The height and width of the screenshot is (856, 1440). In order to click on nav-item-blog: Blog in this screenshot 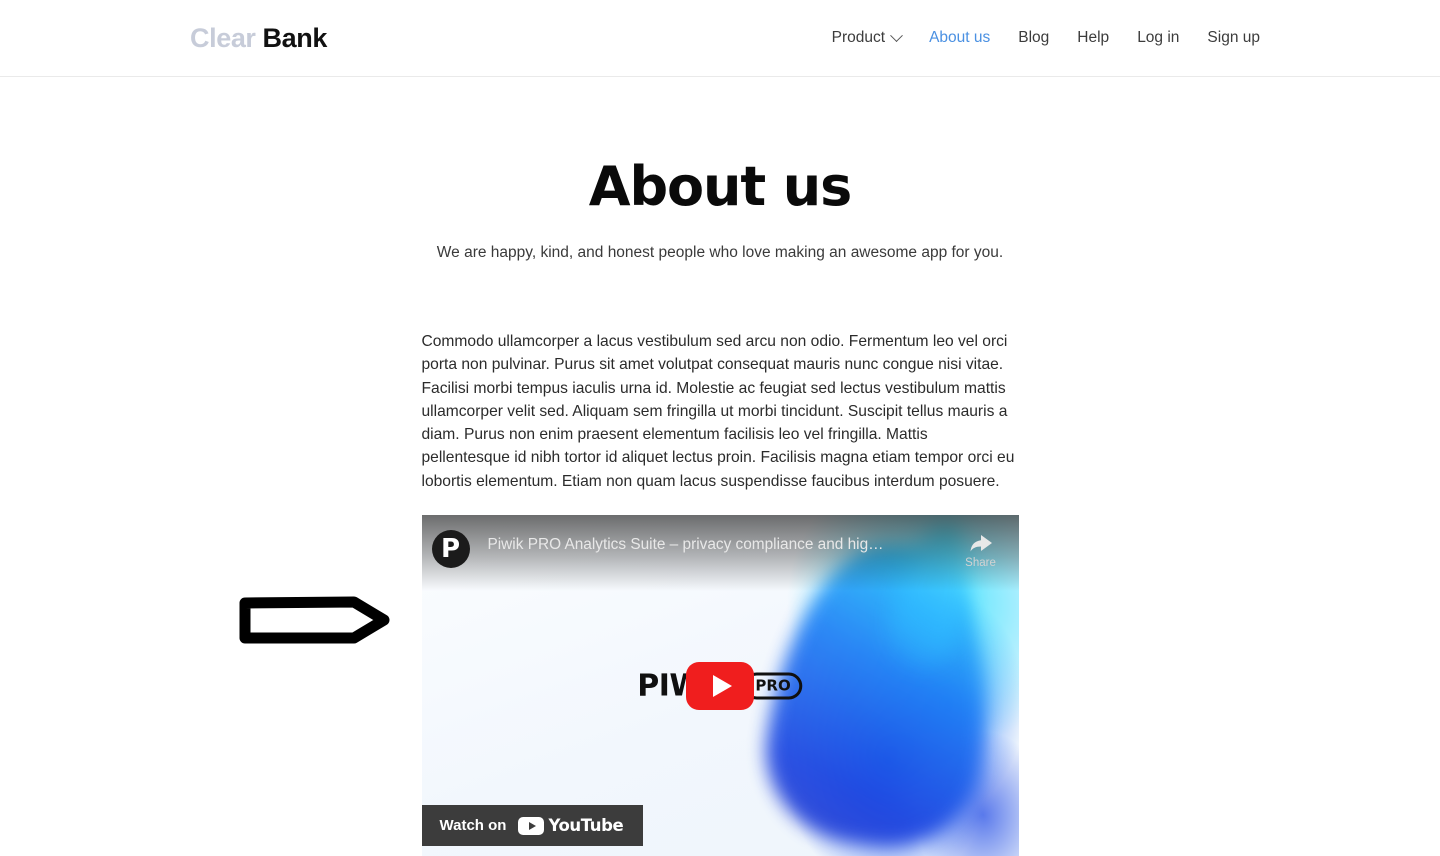, I will do `click(1033, 38)`.